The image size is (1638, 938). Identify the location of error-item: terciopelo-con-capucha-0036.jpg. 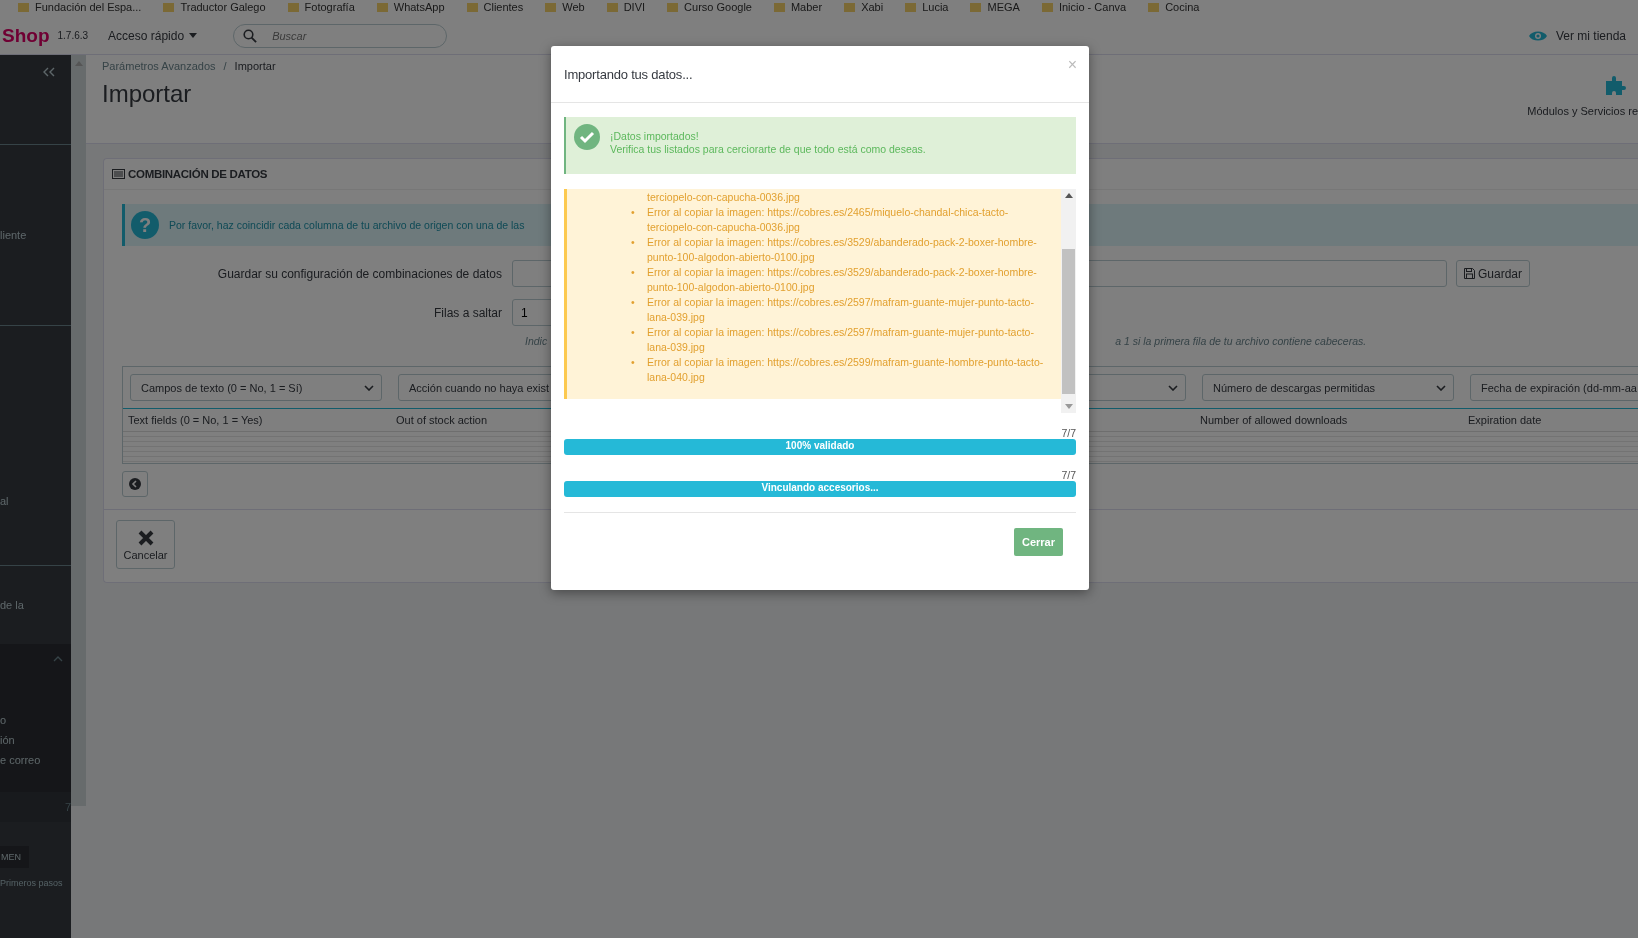
(724, 197).